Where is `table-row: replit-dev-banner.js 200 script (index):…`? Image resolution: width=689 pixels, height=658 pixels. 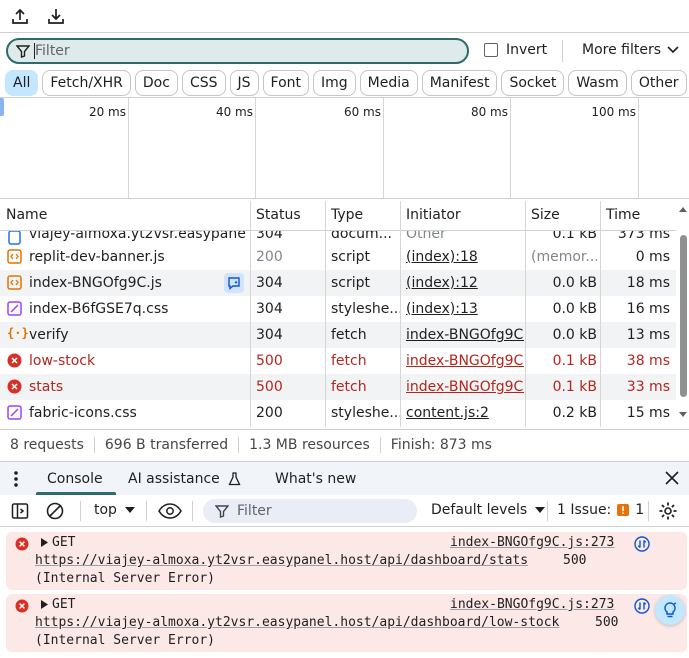 table-row: replit-dev-banner.js 200 script (index):… is located at coordinates (338, 257).